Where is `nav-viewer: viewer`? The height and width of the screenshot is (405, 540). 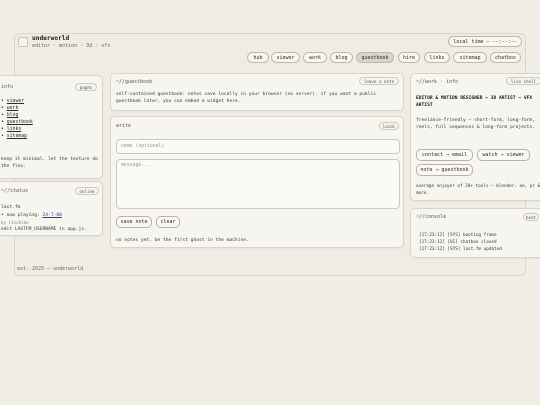
nav-viewer: viewer is located at coordinates (285, 57).